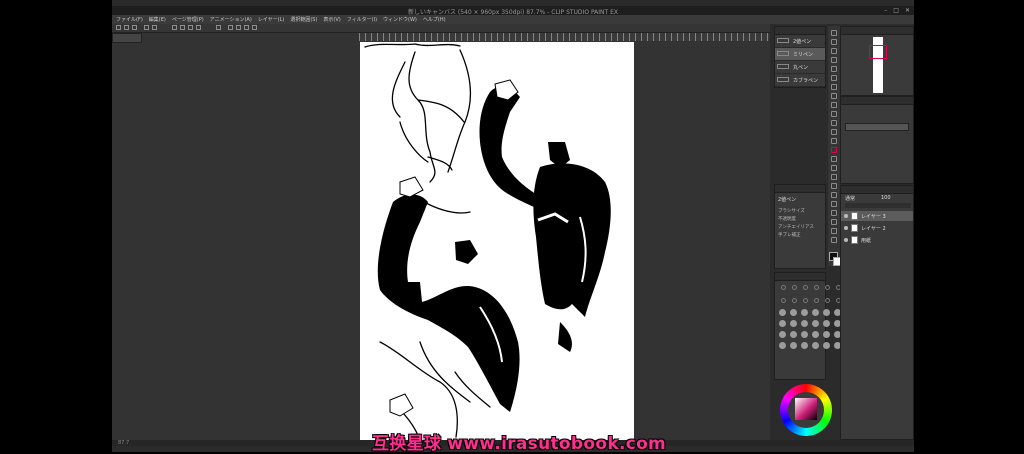 The width and height of the screenshot is (1024, 454). Describe the element at coordinates (834, 132) in the screenshot. I see `decoration-tool-icon` at that location.